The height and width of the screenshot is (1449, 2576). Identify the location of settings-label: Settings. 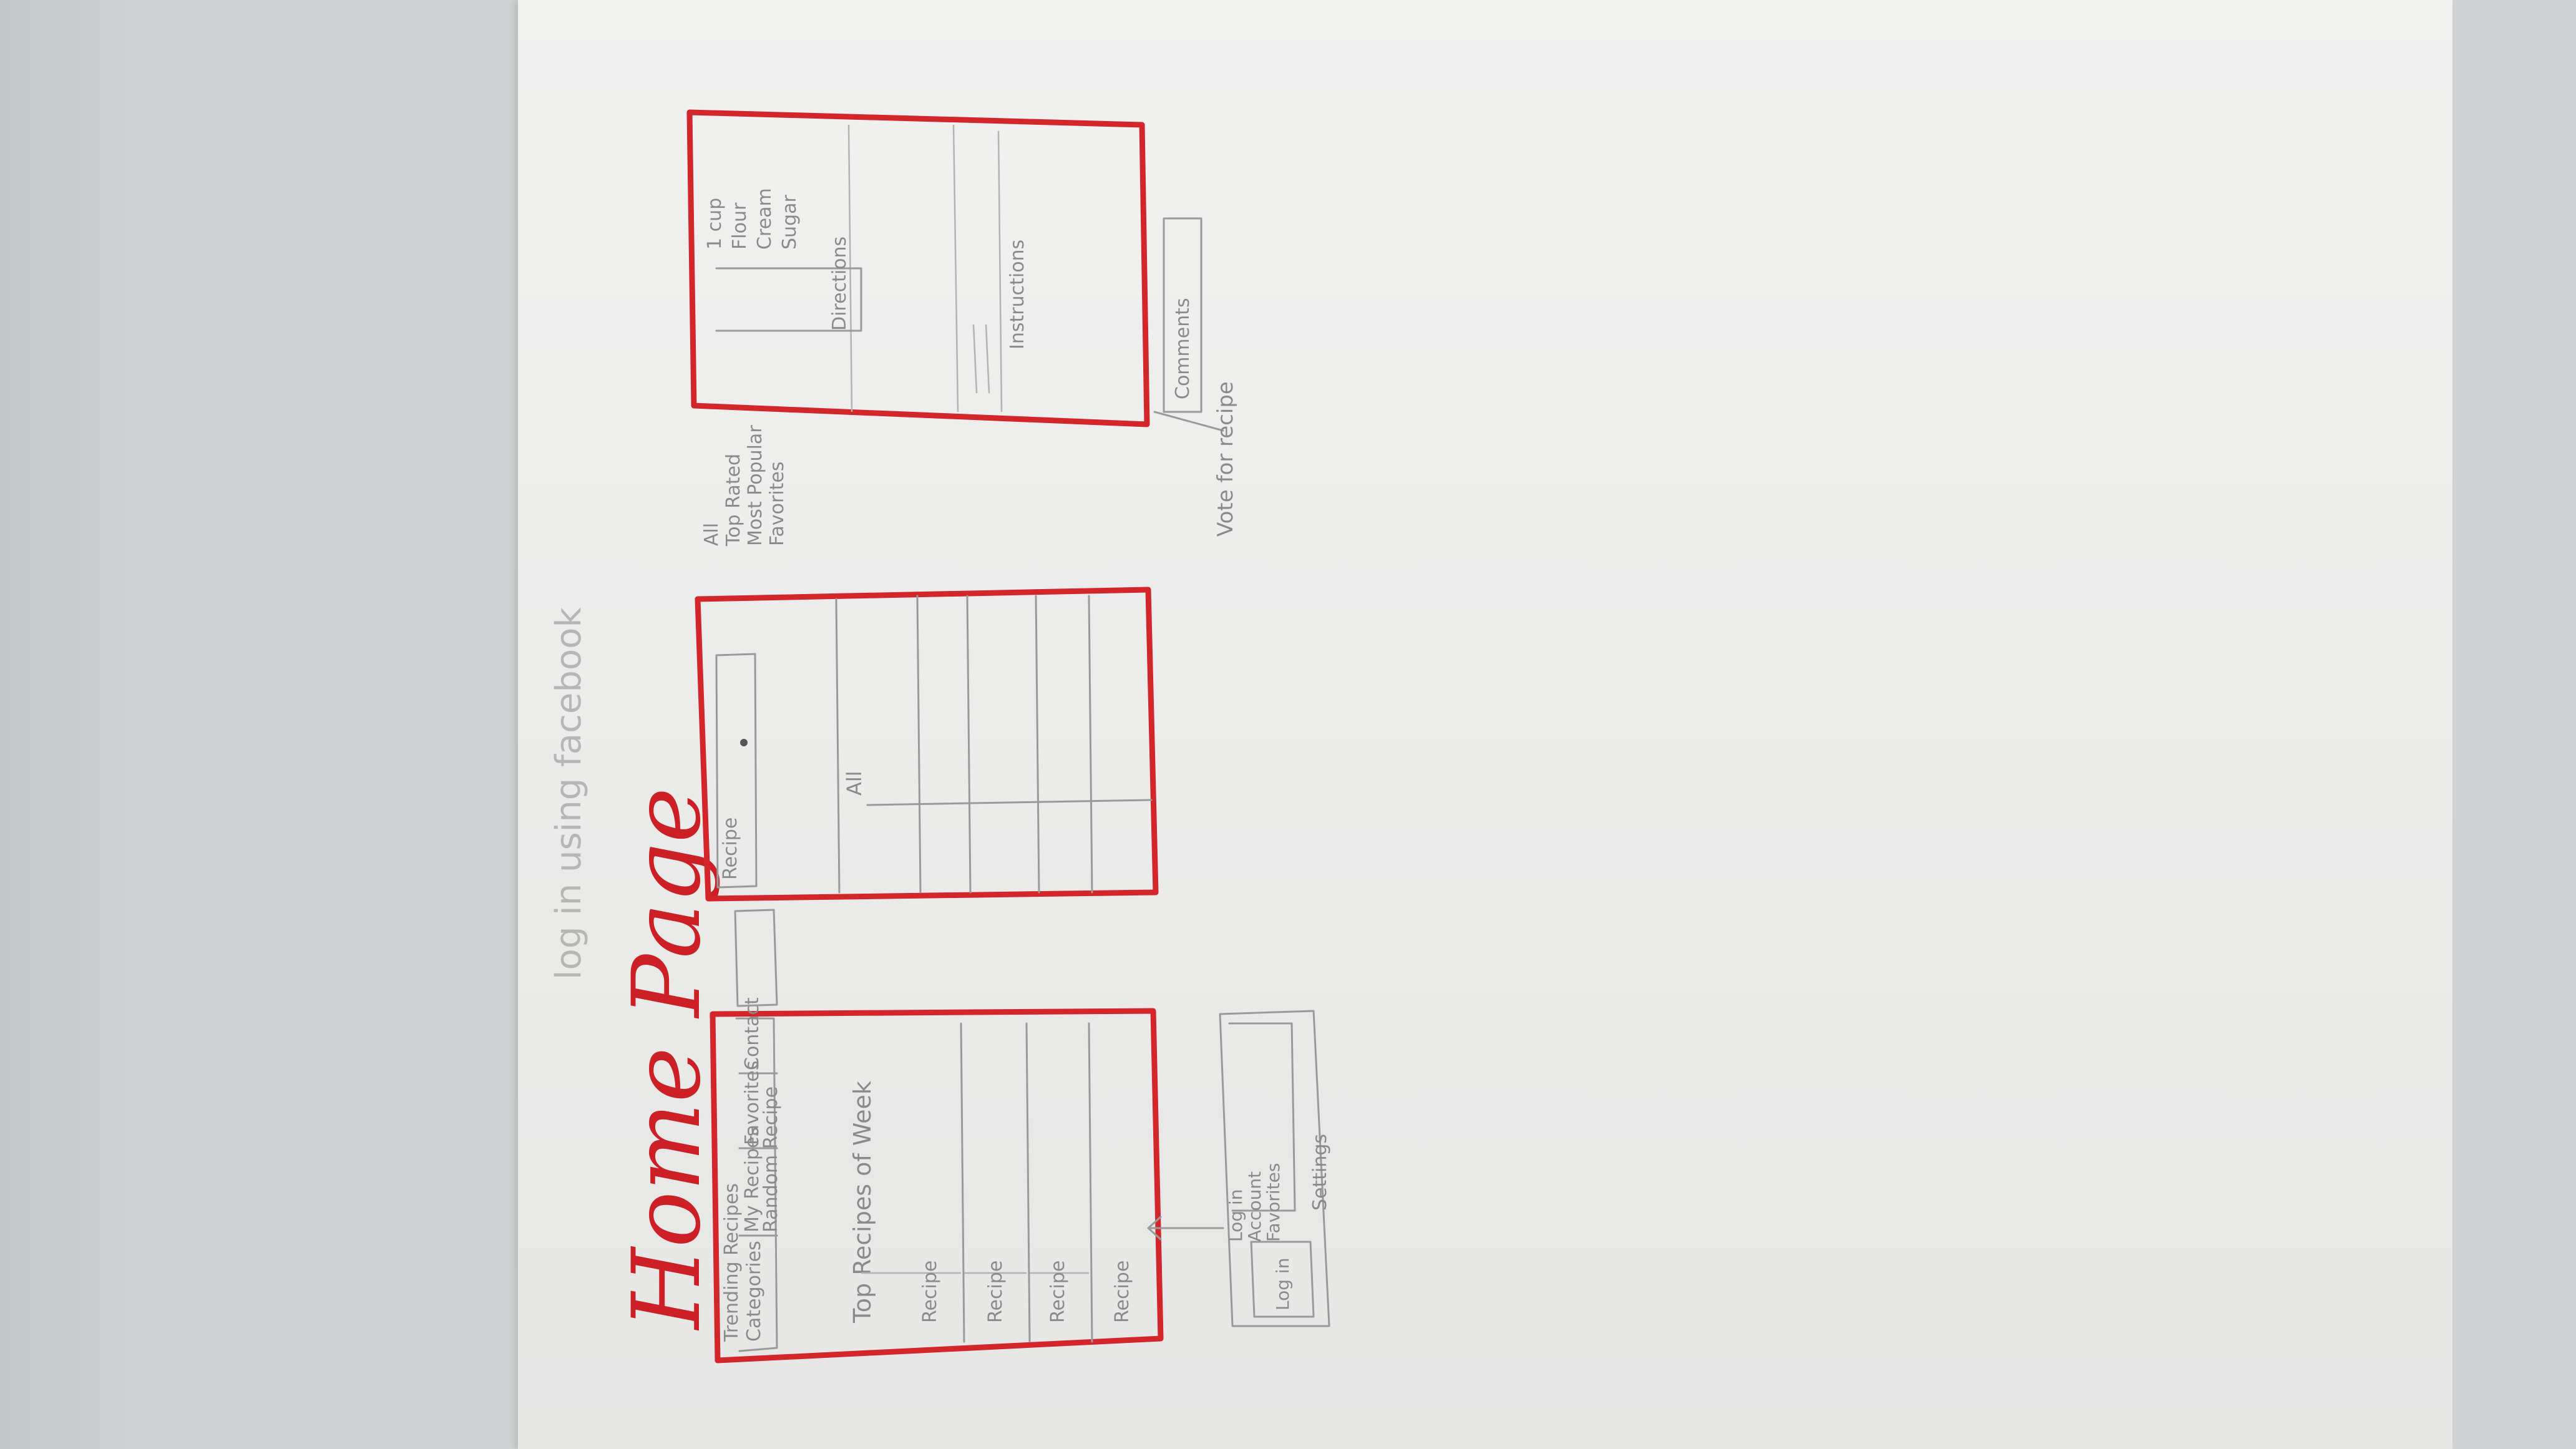
(1320, 1172).